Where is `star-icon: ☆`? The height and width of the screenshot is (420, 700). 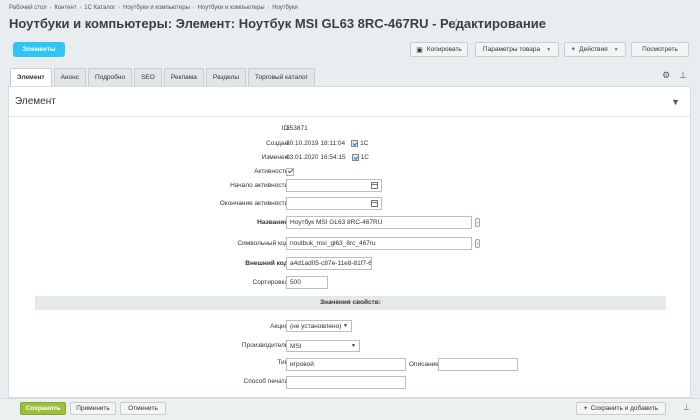
star-icon: ☆ is located at coordinates (456, 23).